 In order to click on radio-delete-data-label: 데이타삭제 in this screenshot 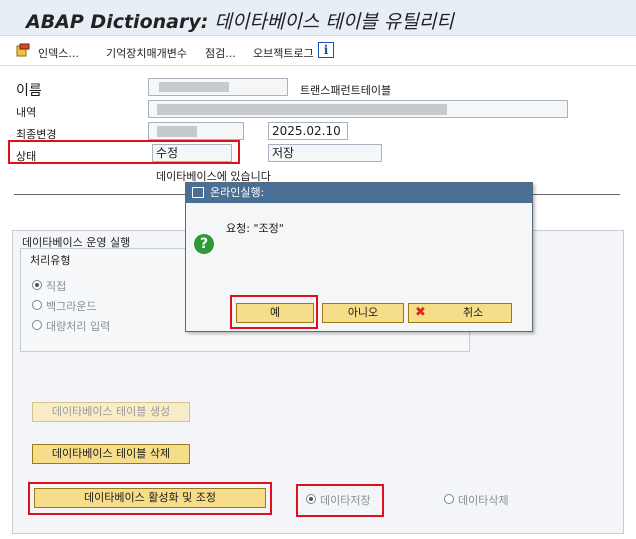, I will do `click(483, 500)`.